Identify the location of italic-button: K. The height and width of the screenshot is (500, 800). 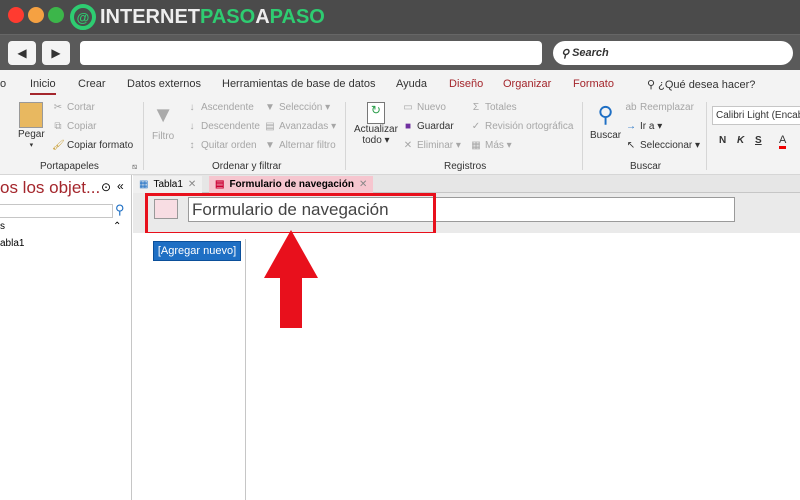
(740, 140).